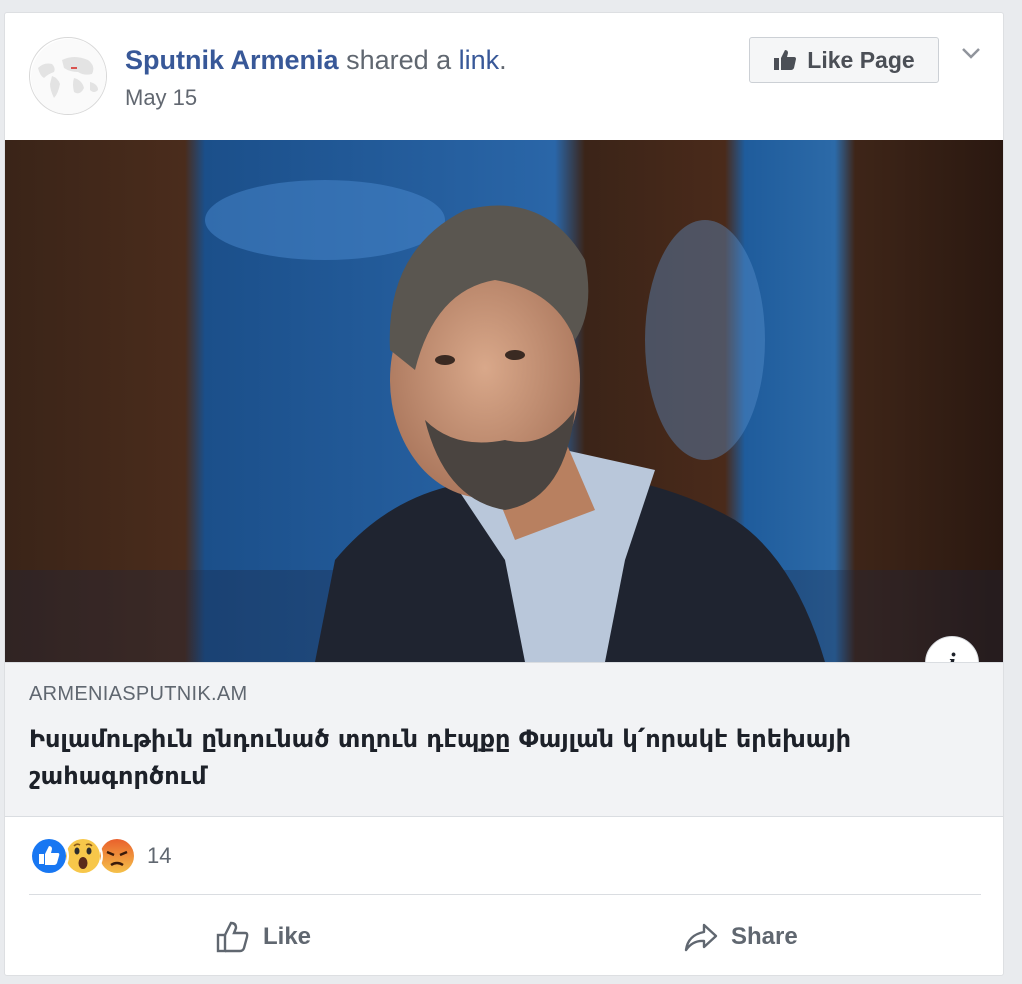 This screenshot has width=1022, height=984. I want to click on angry-reaction-icon, so click(117, 856).